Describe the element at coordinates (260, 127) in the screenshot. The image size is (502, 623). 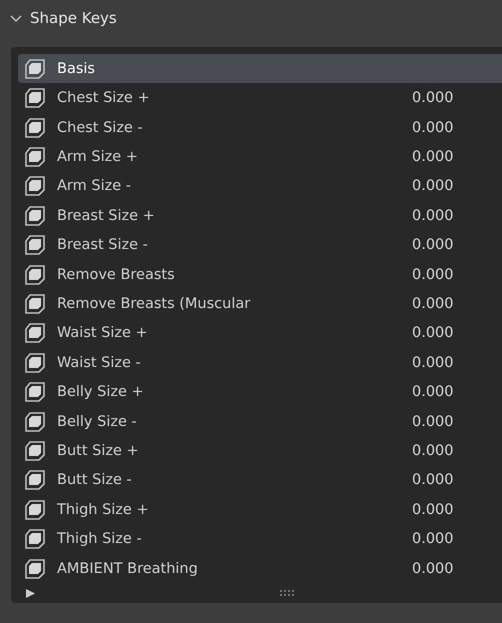
I see `shape-key-row: Chest Size - 0.000` at that location.